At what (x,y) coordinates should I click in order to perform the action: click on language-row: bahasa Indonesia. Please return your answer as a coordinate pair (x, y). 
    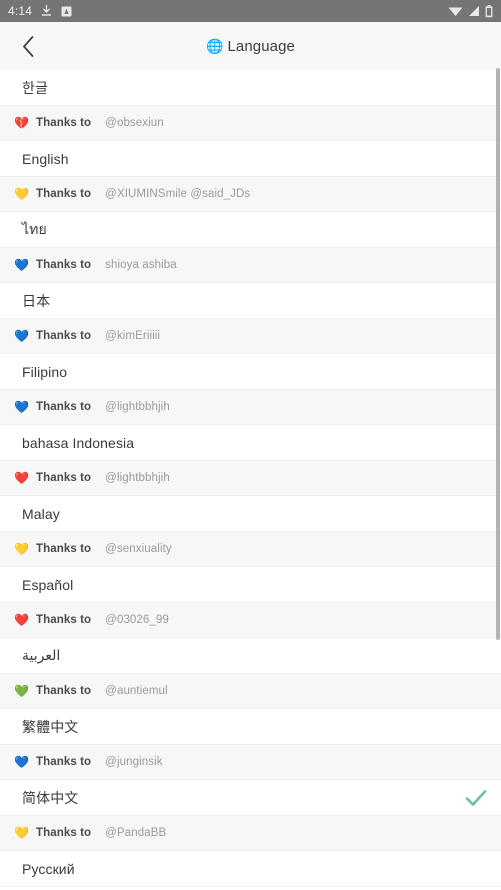
    Looking at the image, I should click on (250, 443).